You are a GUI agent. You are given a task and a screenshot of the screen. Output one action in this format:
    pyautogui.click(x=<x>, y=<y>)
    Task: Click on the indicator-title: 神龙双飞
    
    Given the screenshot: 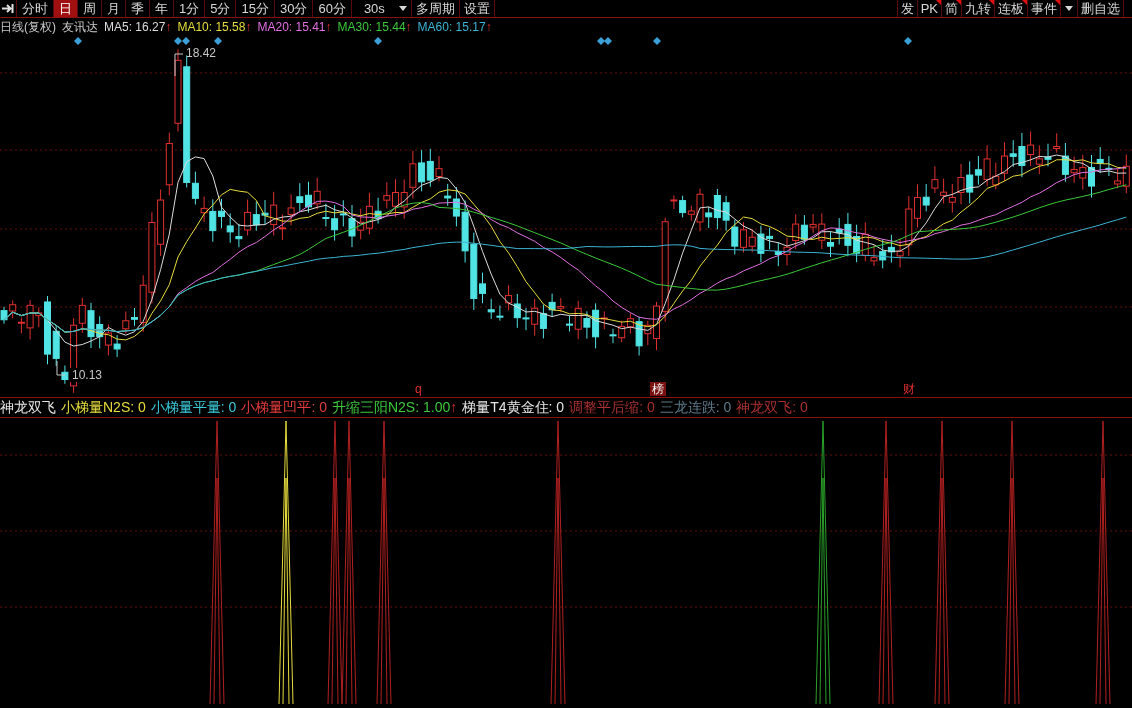 What is the action you would take?
    pyautogui.click(x=28, y=407)
    